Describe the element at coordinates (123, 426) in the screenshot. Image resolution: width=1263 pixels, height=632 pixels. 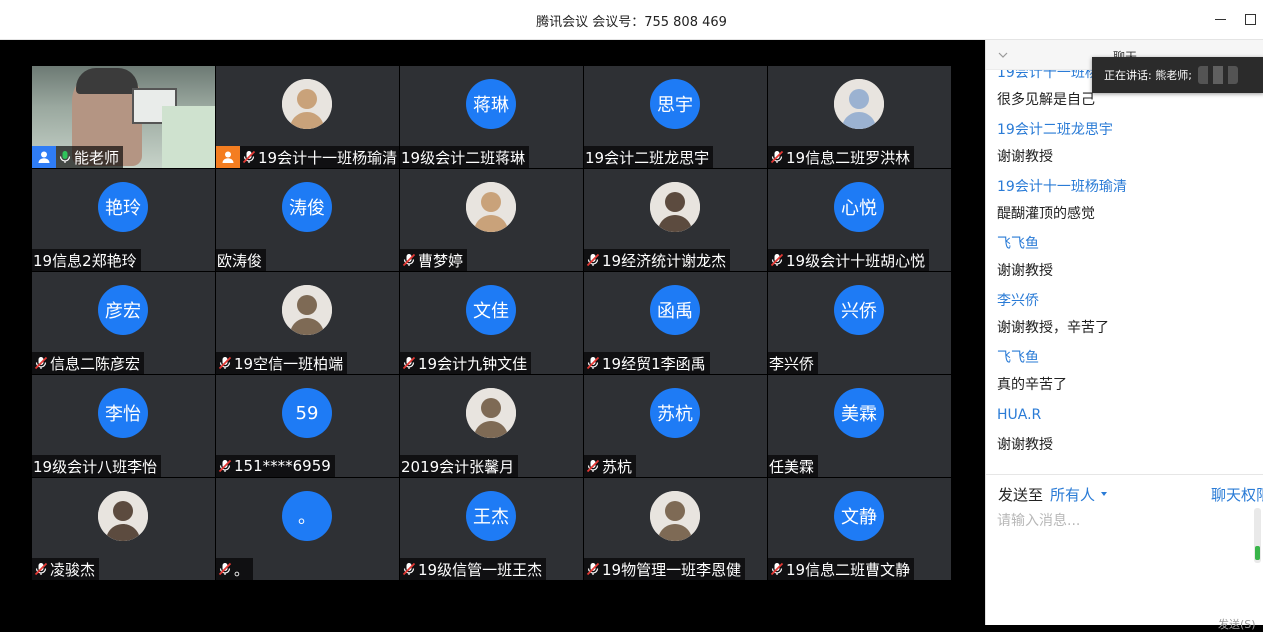
I see `participant-tile: 李怡 19级会计八班李怡` at that location.